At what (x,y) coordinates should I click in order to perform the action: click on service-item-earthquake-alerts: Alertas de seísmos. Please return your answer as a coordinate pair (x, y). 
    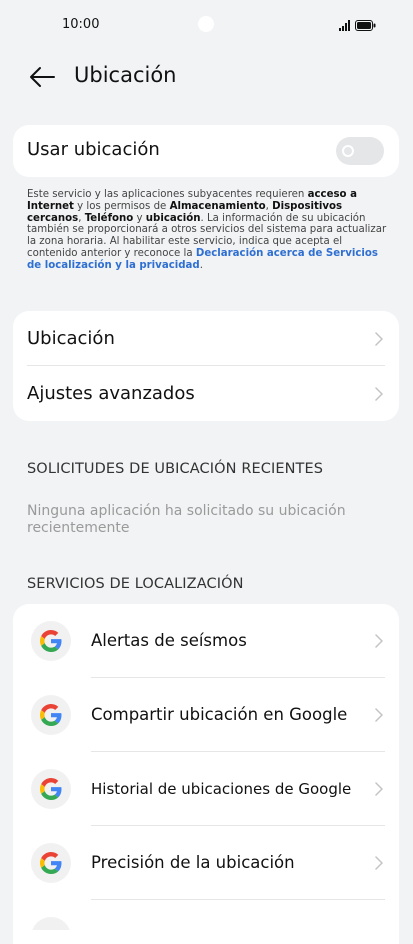
    Looking at the image, I should click on (206, 641).